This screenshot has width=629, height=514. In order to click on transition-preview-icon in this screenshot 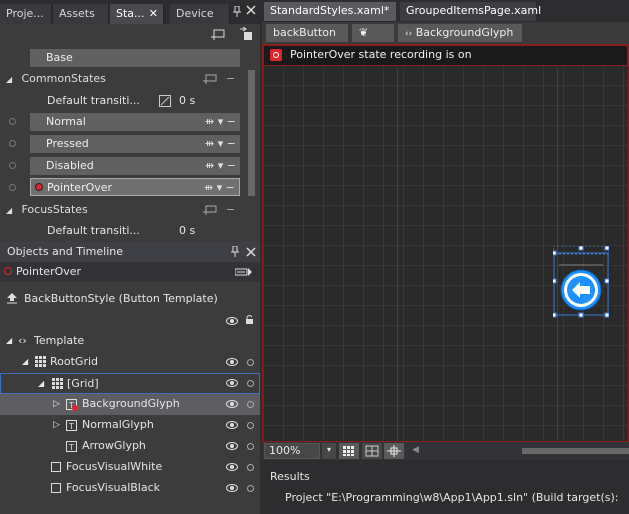, I will do `click(246, 34)`.